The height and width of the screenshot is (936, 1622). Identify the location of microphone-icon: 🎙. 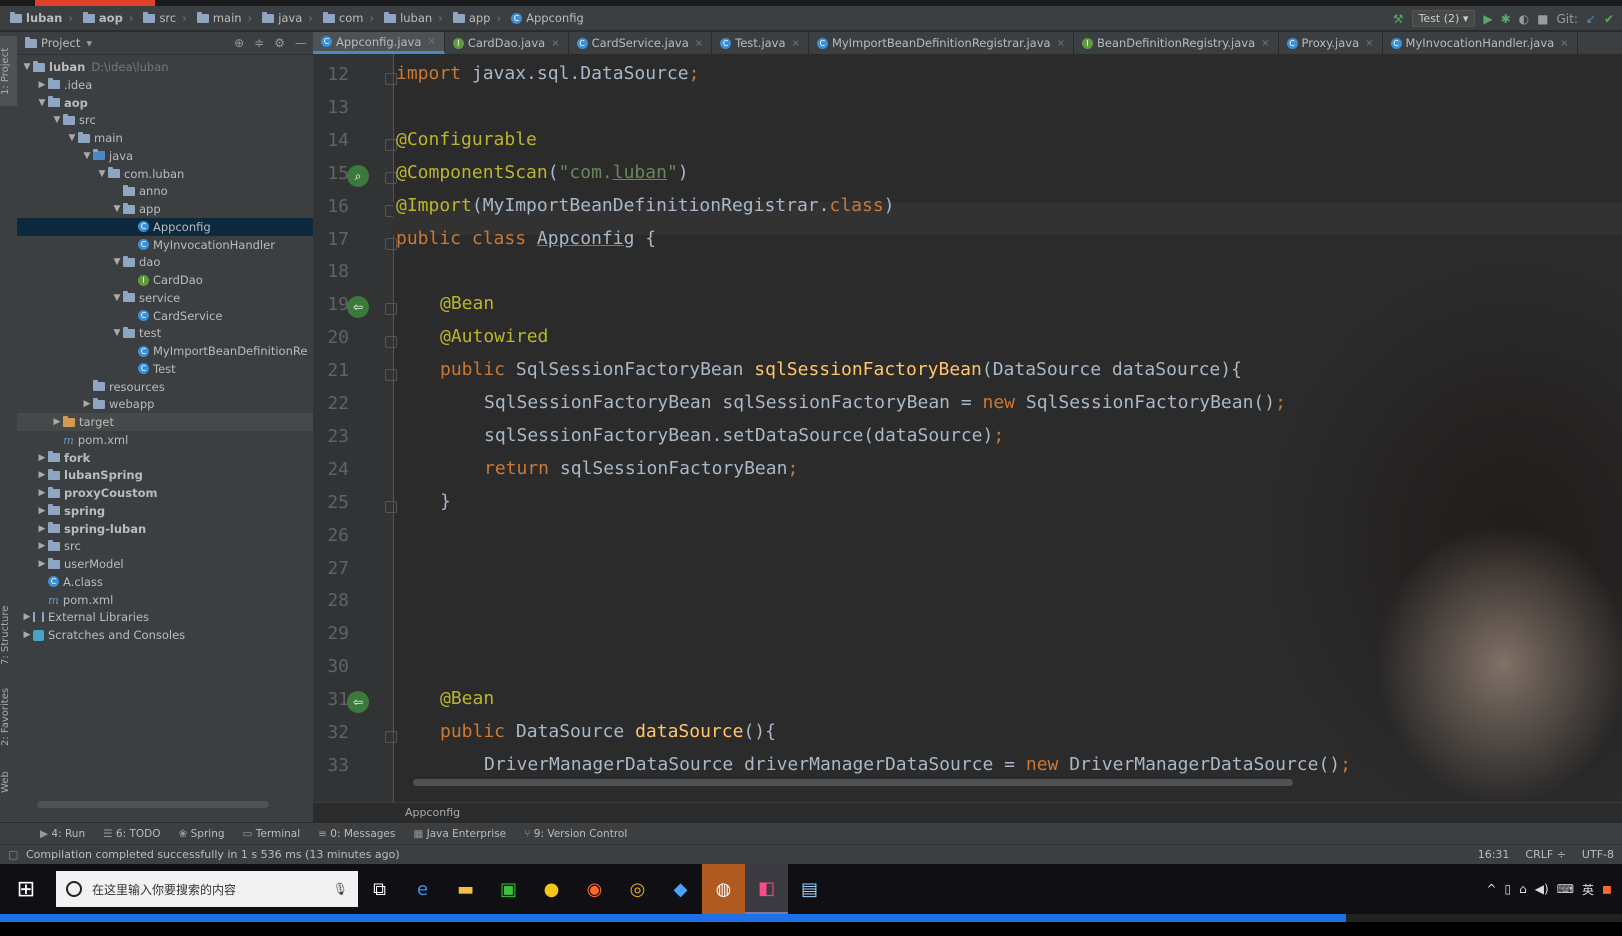
(340, 889).